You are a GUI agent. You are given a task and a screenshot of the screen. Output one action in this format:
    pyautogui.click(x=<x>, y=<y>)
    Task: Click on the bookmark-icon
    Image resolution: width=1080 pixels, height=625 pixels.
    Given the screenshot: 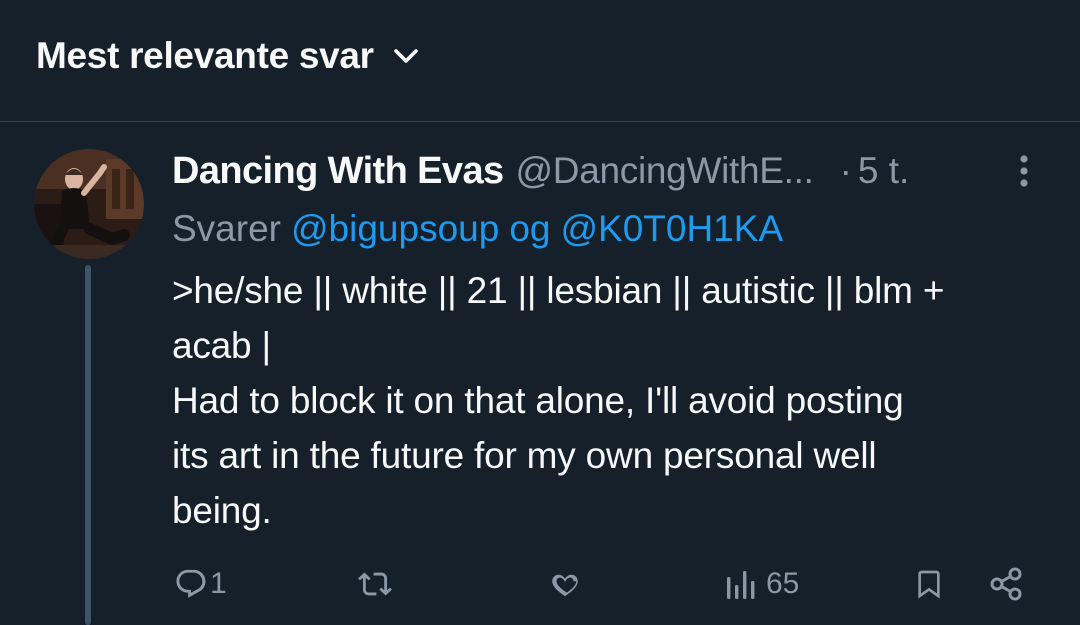 What is the action you would take?
    pyautogui.click(x=929, y=584)
    